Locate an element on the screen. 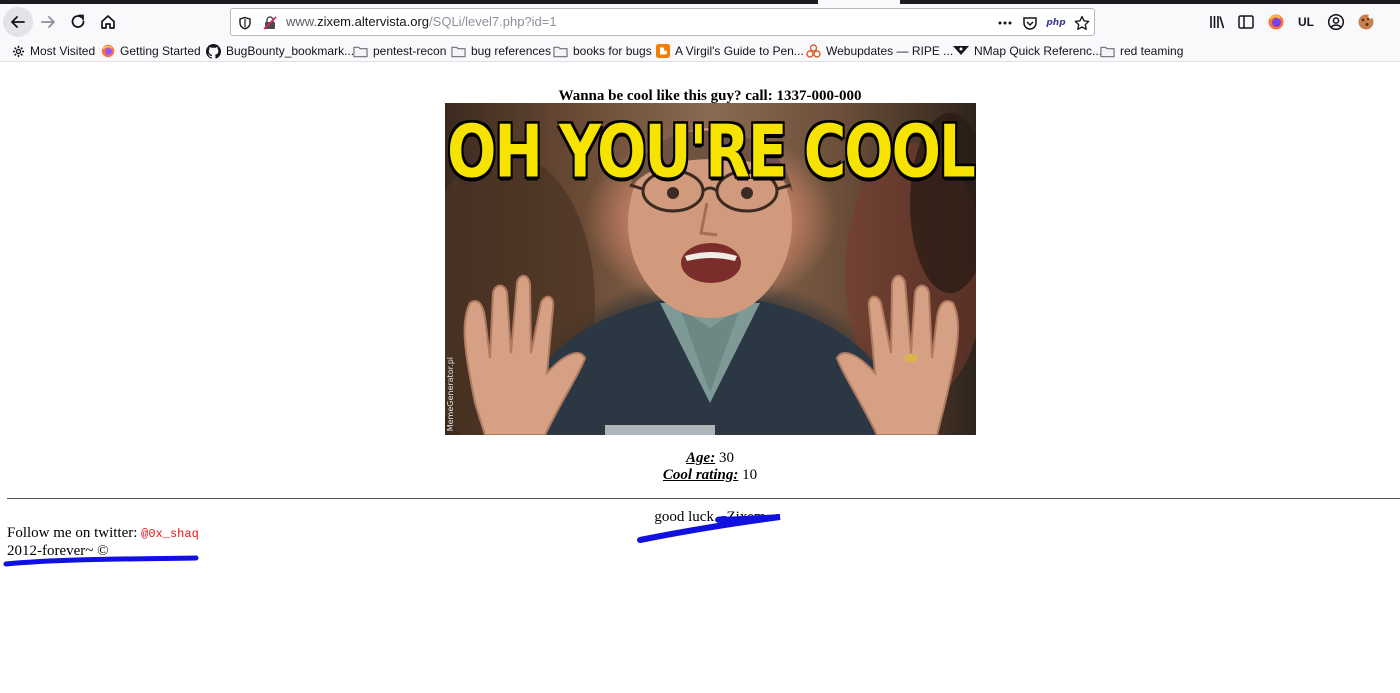 This screenshot has width=1400, height=693. bookmark-star-icon is located at coordinates (1082, 23).